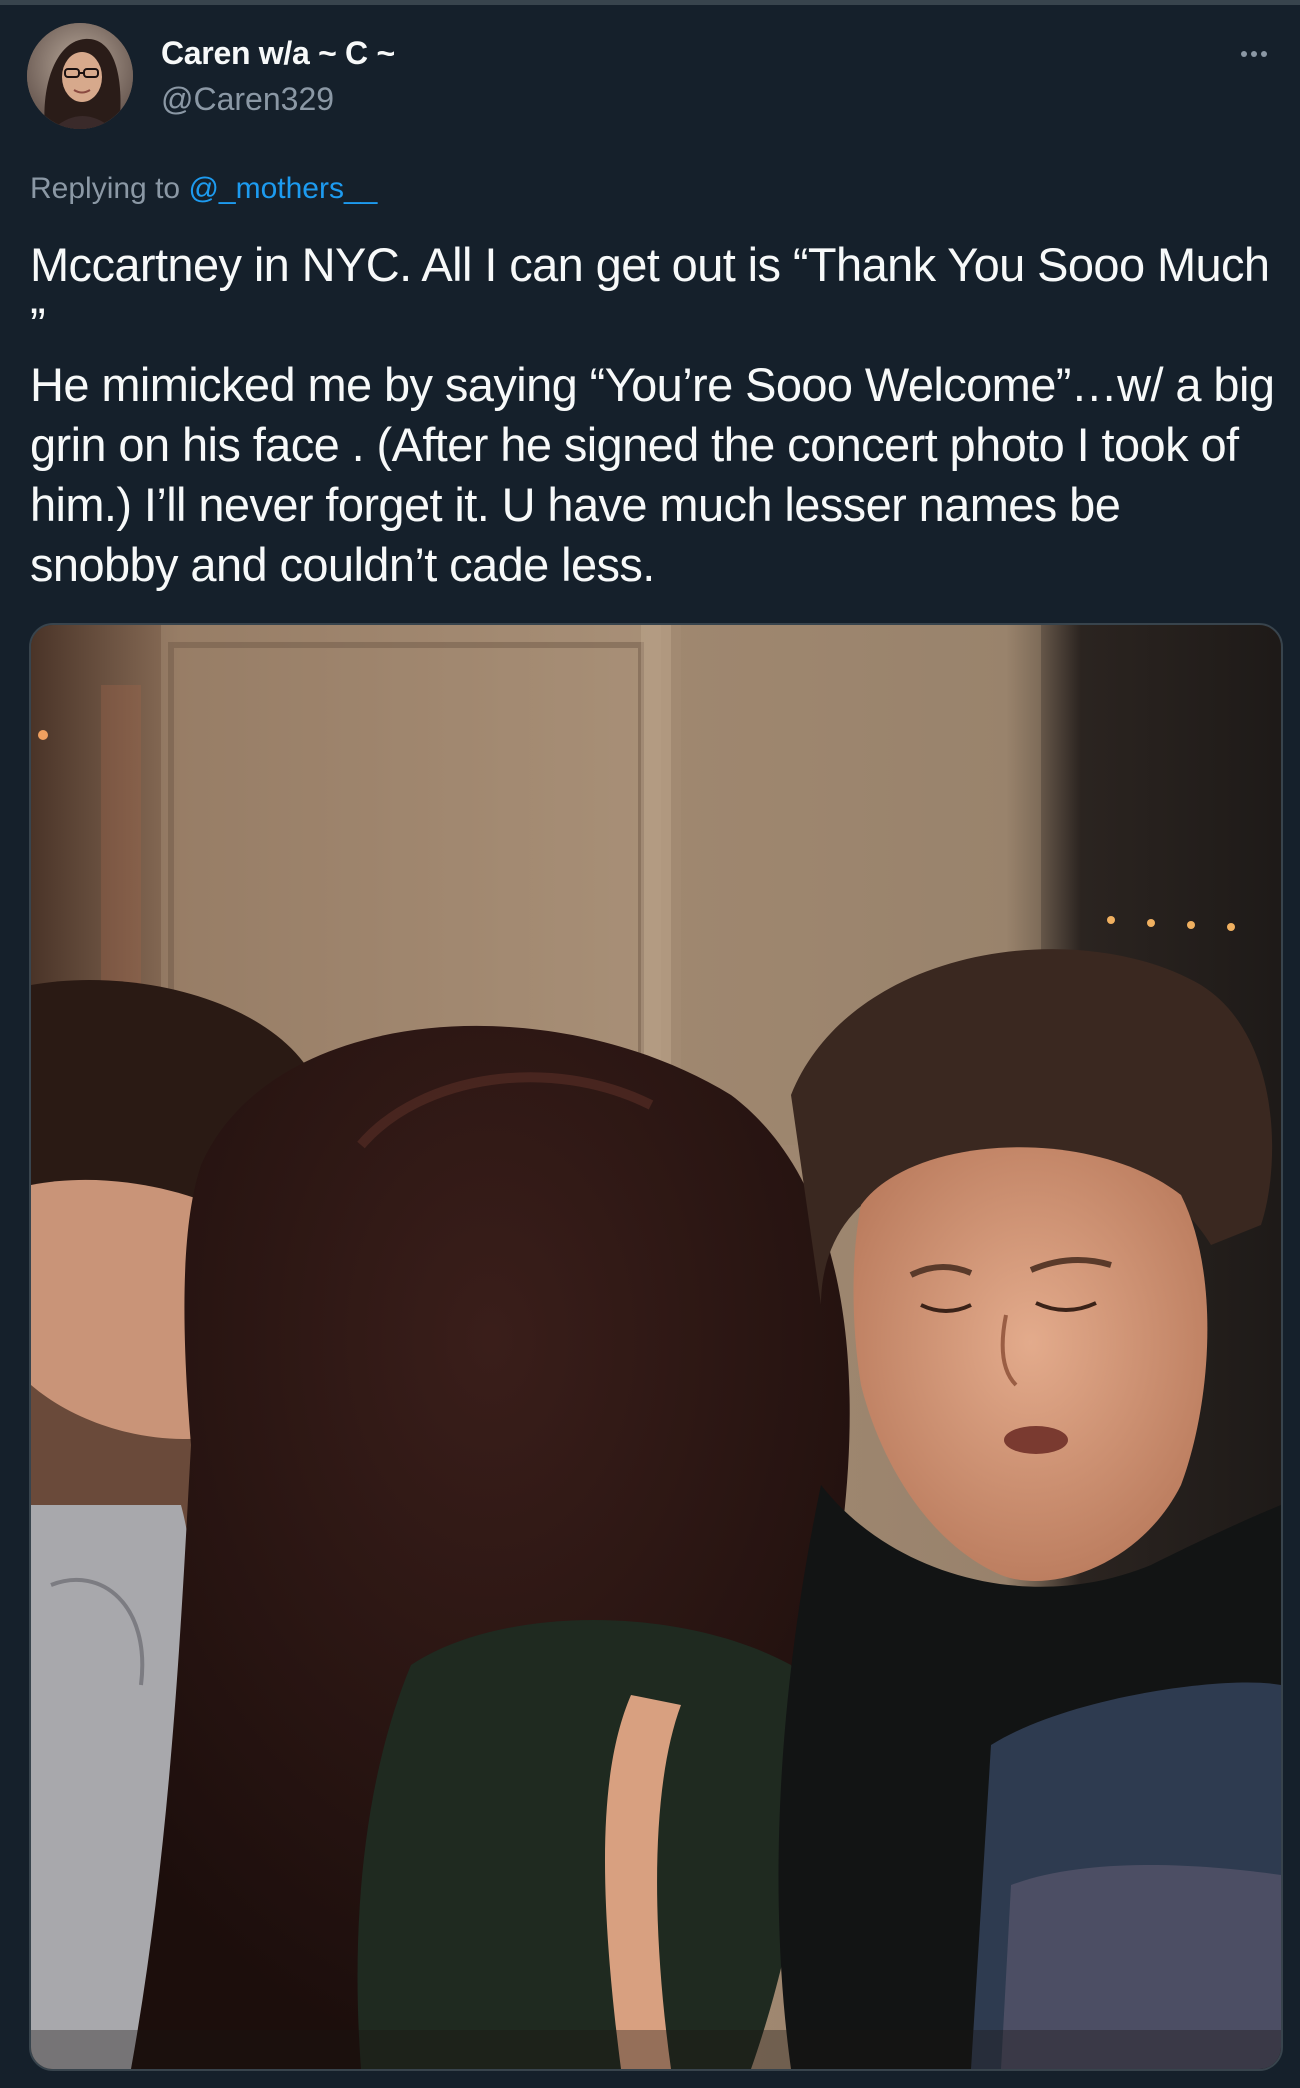 This screenshot has width=1300, height=2088. Describe the element at coordinates (247, 99) in the screenshot. I see `username-handle: @Caren329` at that location.